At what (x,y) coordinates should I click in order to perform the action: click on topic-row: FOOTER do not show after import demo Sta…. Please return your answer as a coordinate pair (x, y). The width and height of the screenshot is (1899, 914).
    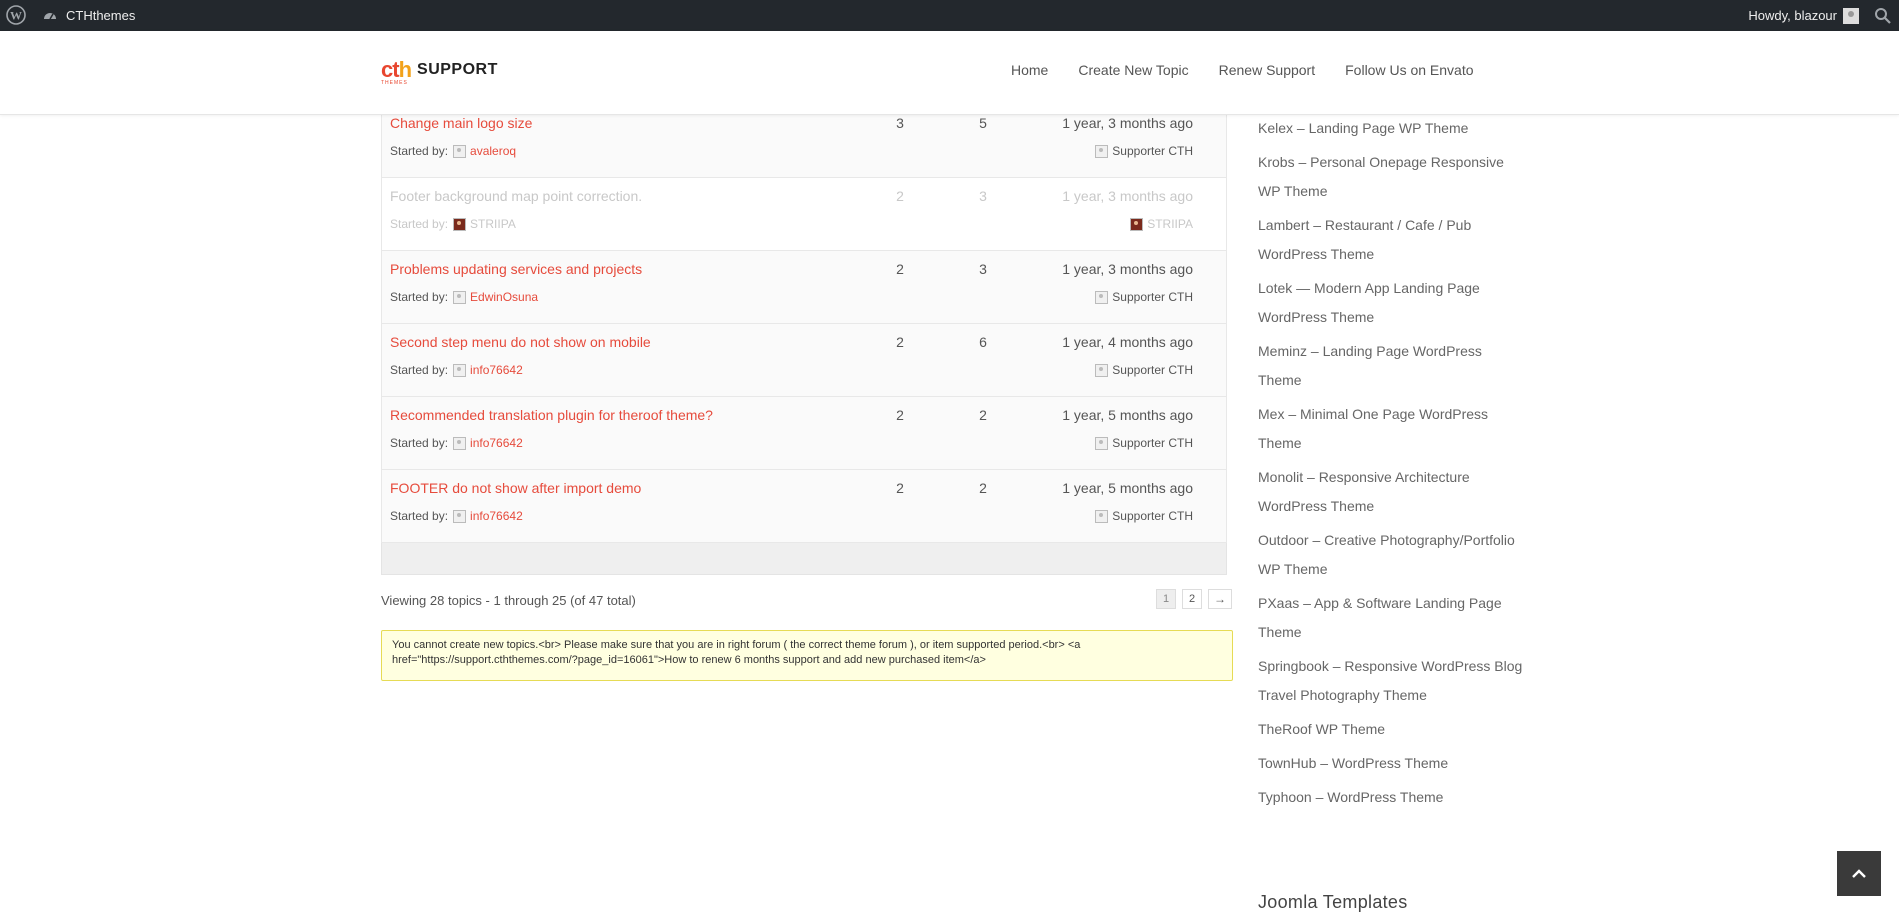
    Looking at the image, I should click on (804, 506).